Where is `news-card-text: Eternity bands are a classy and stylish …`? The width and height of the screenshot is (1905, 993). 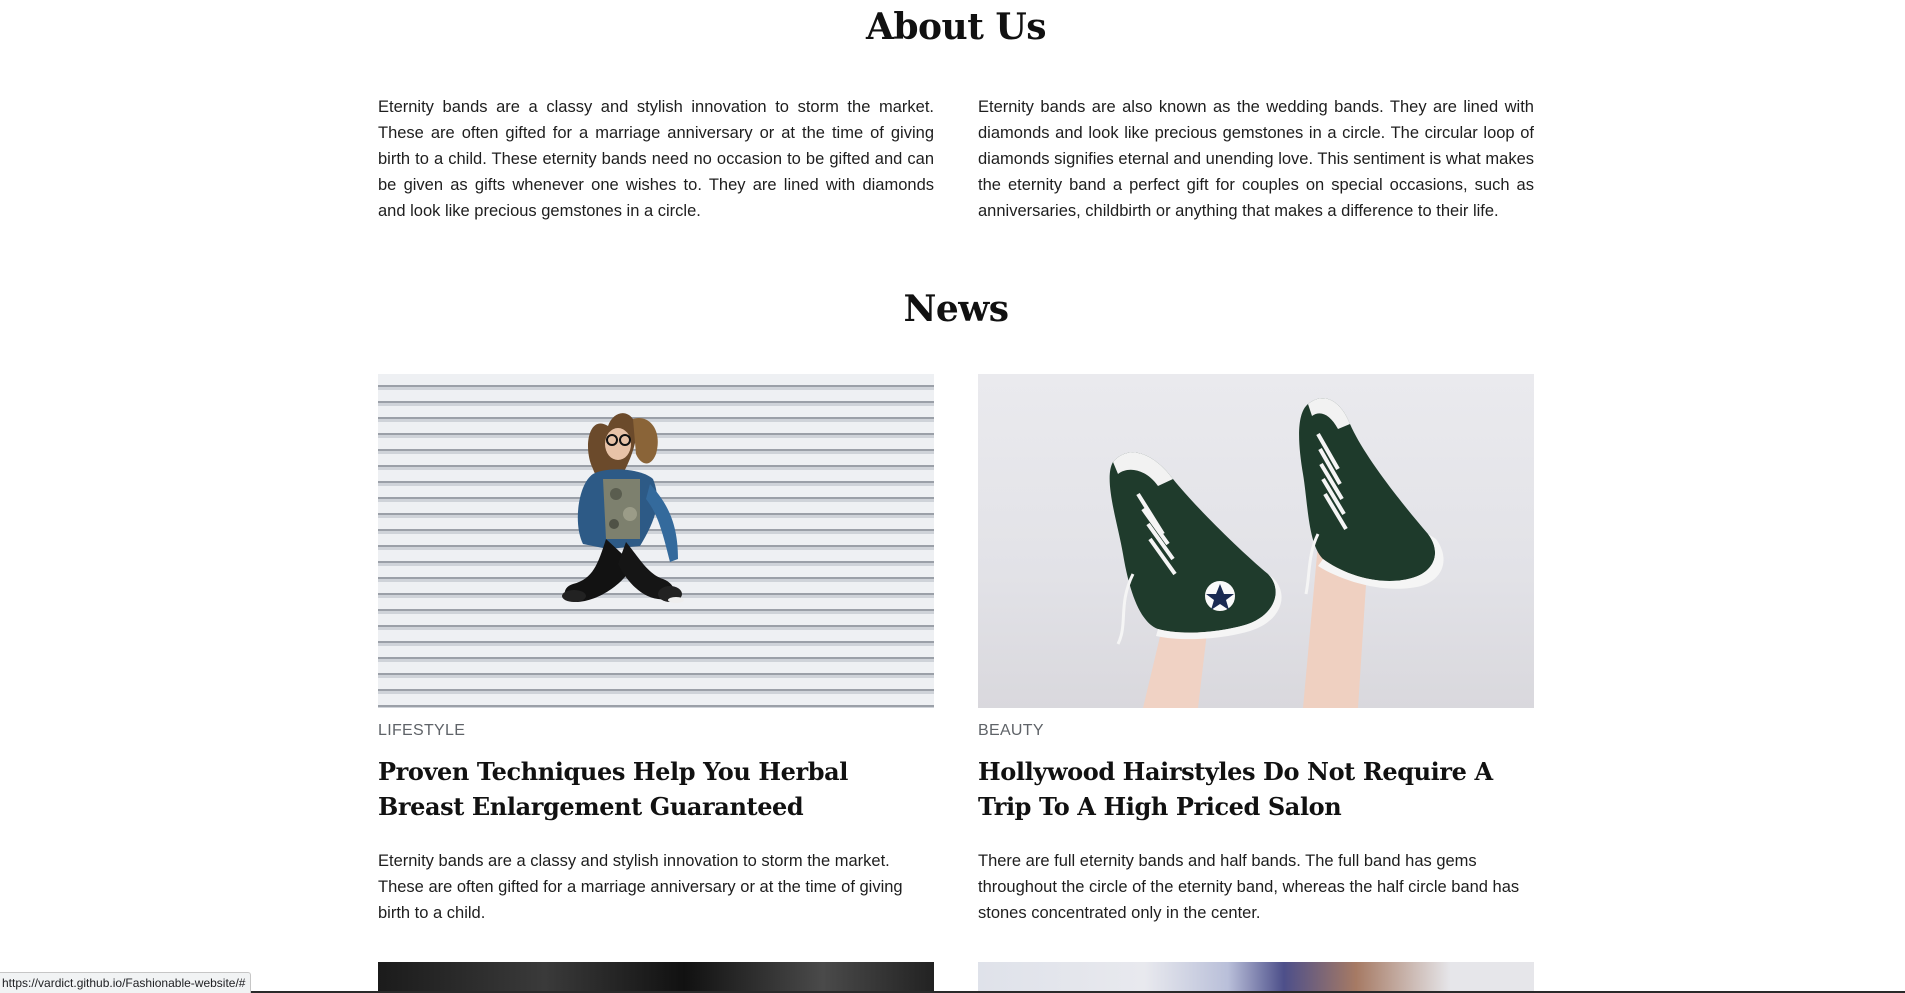
news-card-text: Eternity bands are a classy and stylish … is located at coordinates (640, 887).